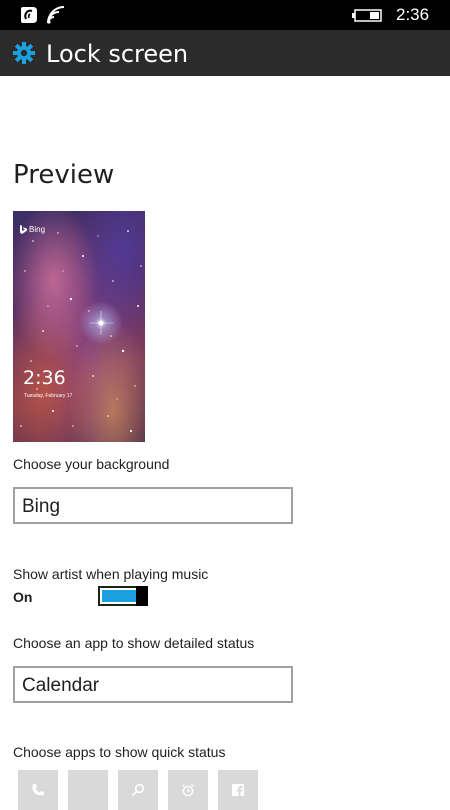  What do you see at coordinates (225, 15) in the screenshot?
I see `status-bar: 2:36` at bounding box center [225, 15].